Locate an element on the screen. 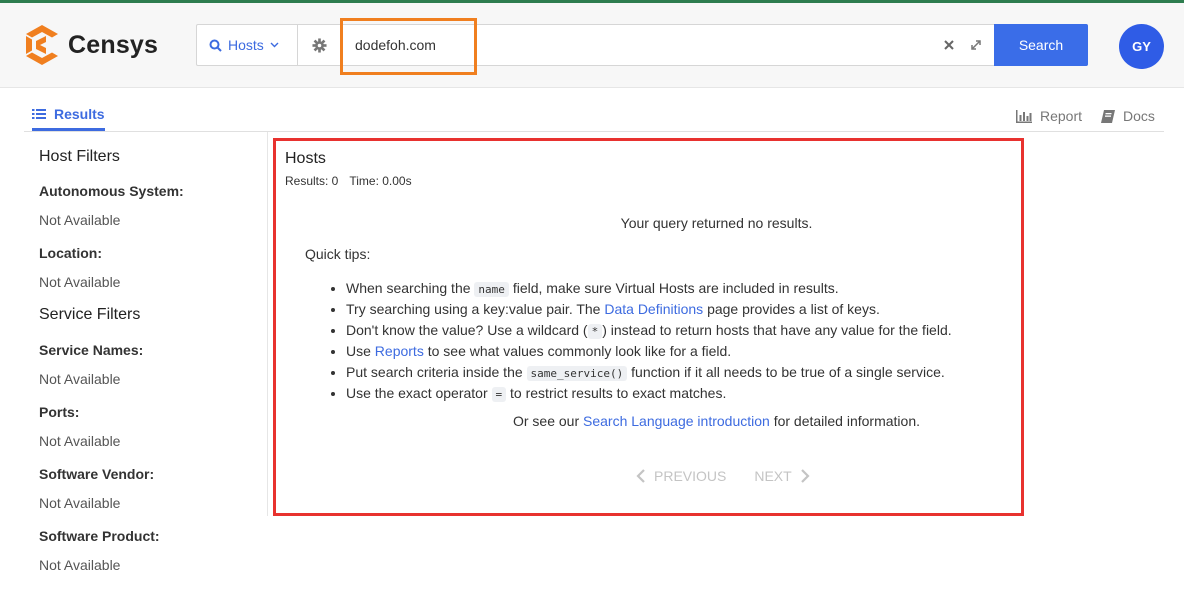 The image size is (1184, 596). tip-code: name is located at coordinates (491, 289).